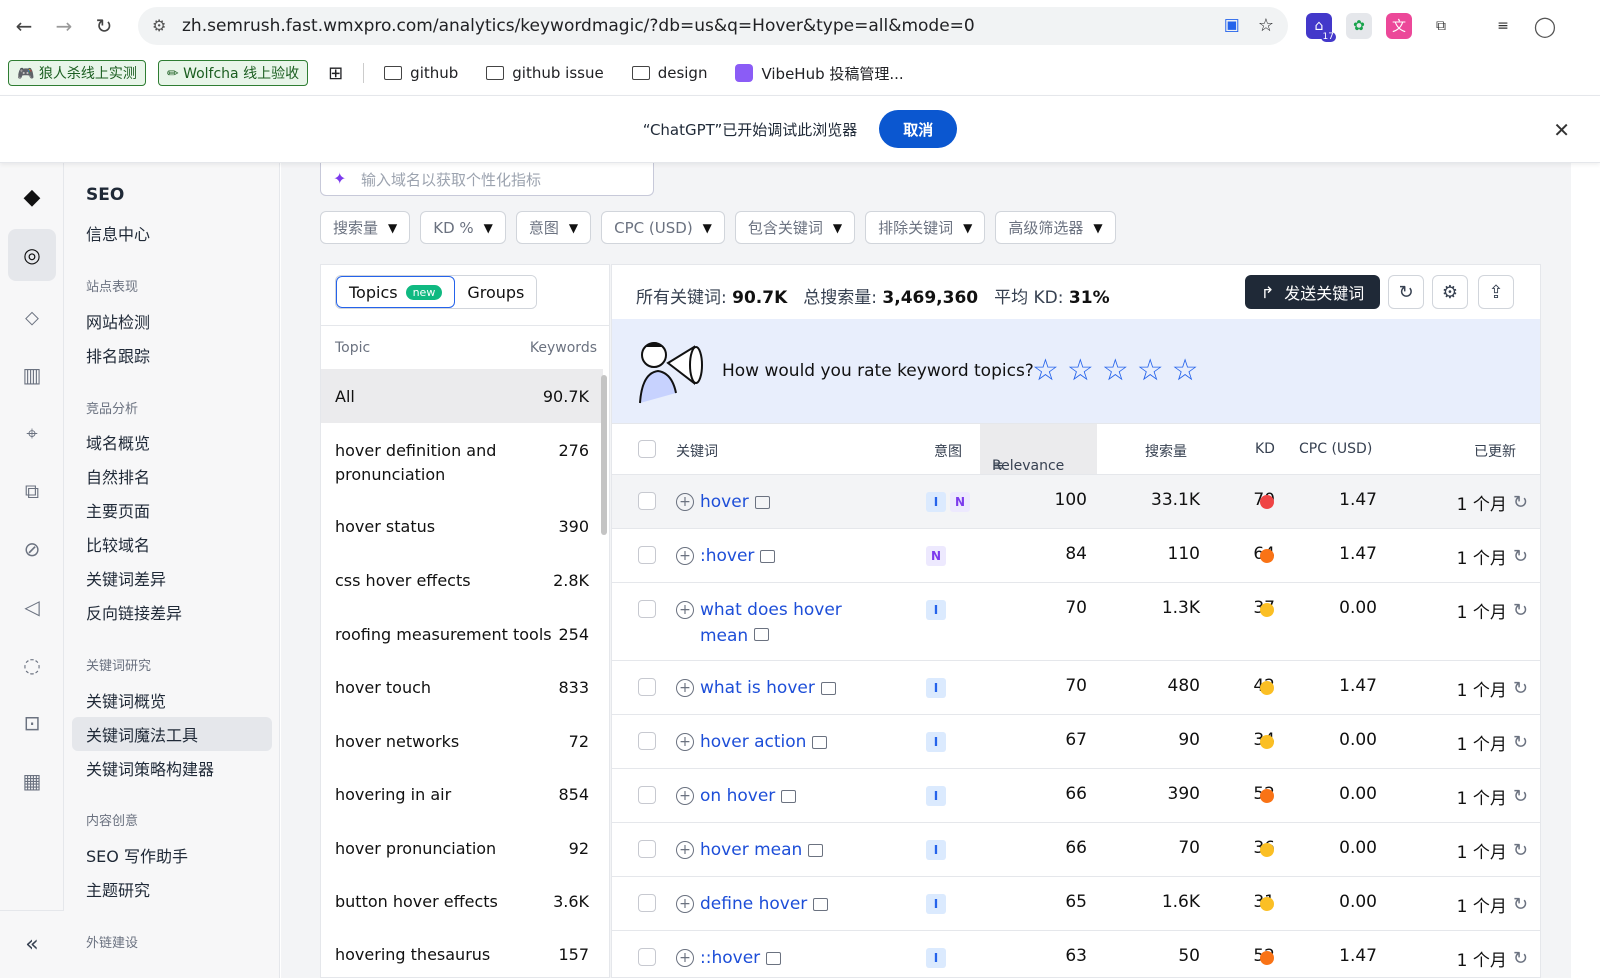  Describe the element at coordinates (1076, 850) in the screenshot. I see `table-row: +hover mean I 66 70 36 0.00 1 个月↻` at that location.